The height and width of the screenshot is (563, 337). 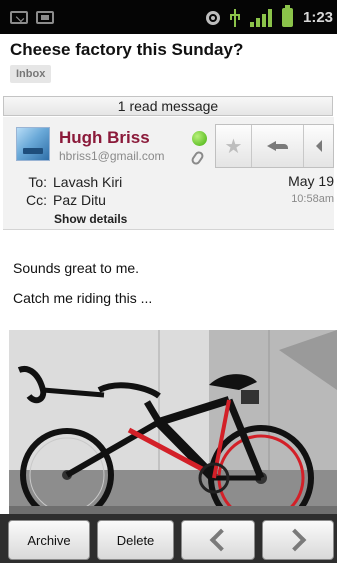 I want to click on sender-email: hbriss1@gmail.com, so click(x=112, y=156).